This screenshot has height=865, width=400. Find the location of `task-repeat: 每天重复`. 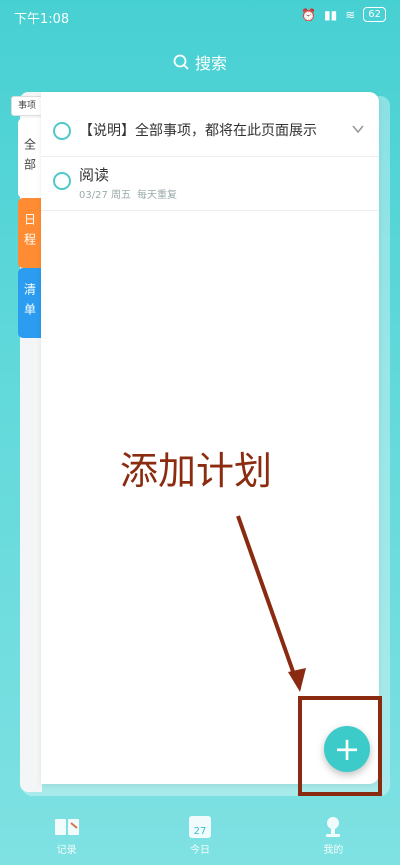

task-repeat: 每天重复 is located at coordinates (157, 195).